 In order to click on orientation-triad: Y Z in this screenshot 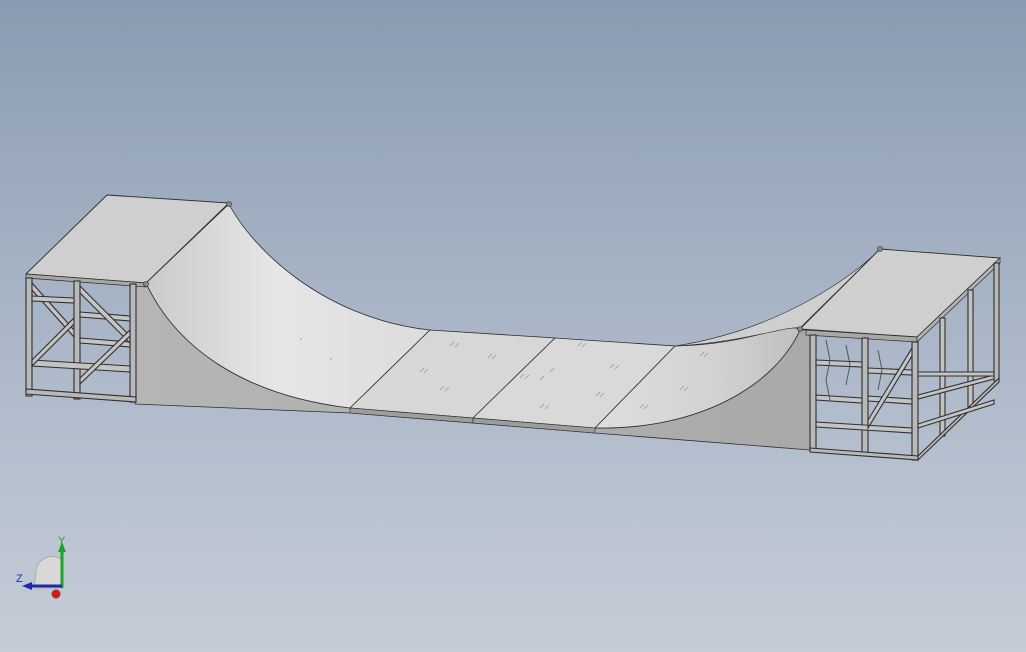, I will do `click(41, 567)`.